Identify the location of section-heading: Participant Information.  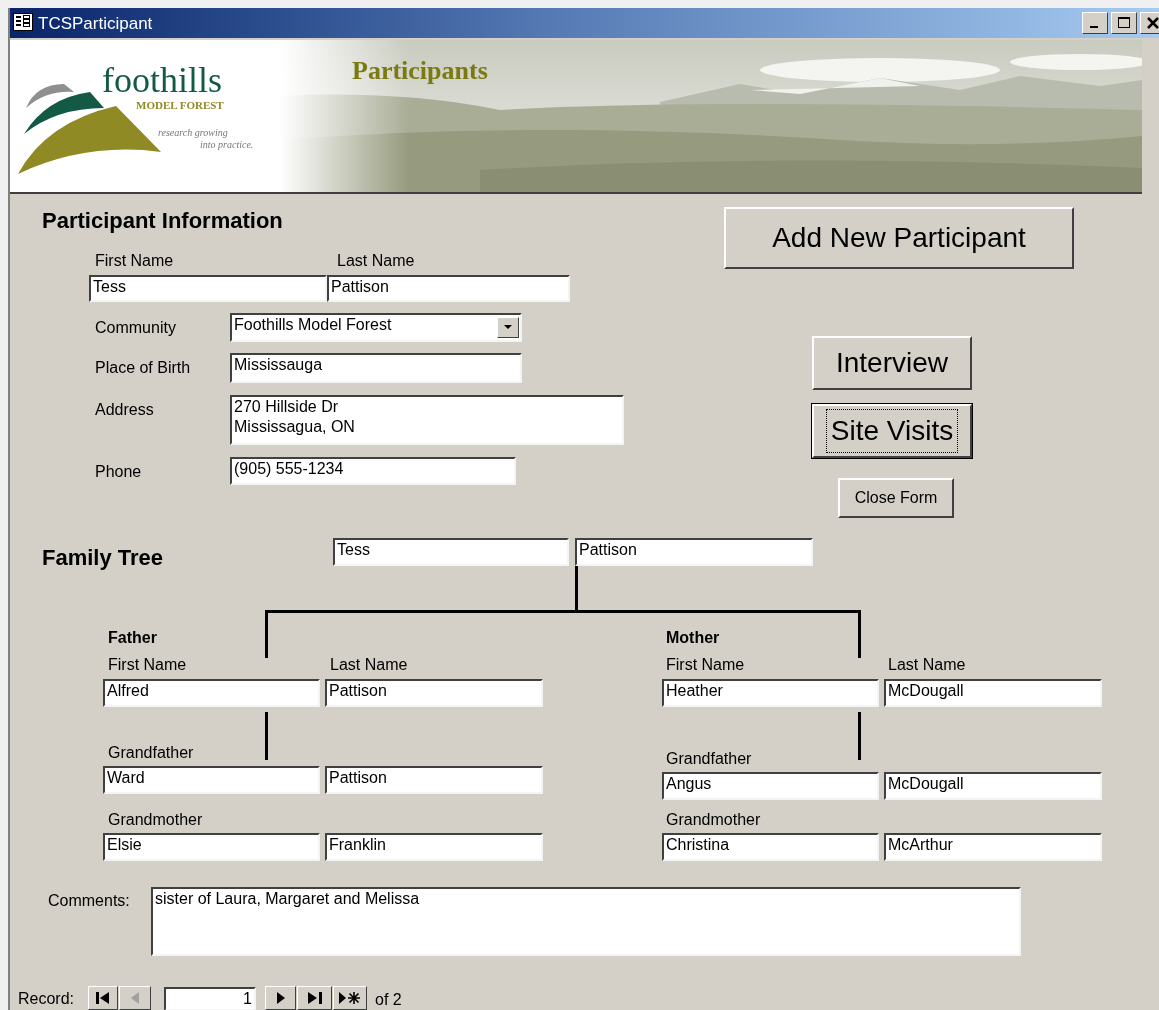
(162, 221).